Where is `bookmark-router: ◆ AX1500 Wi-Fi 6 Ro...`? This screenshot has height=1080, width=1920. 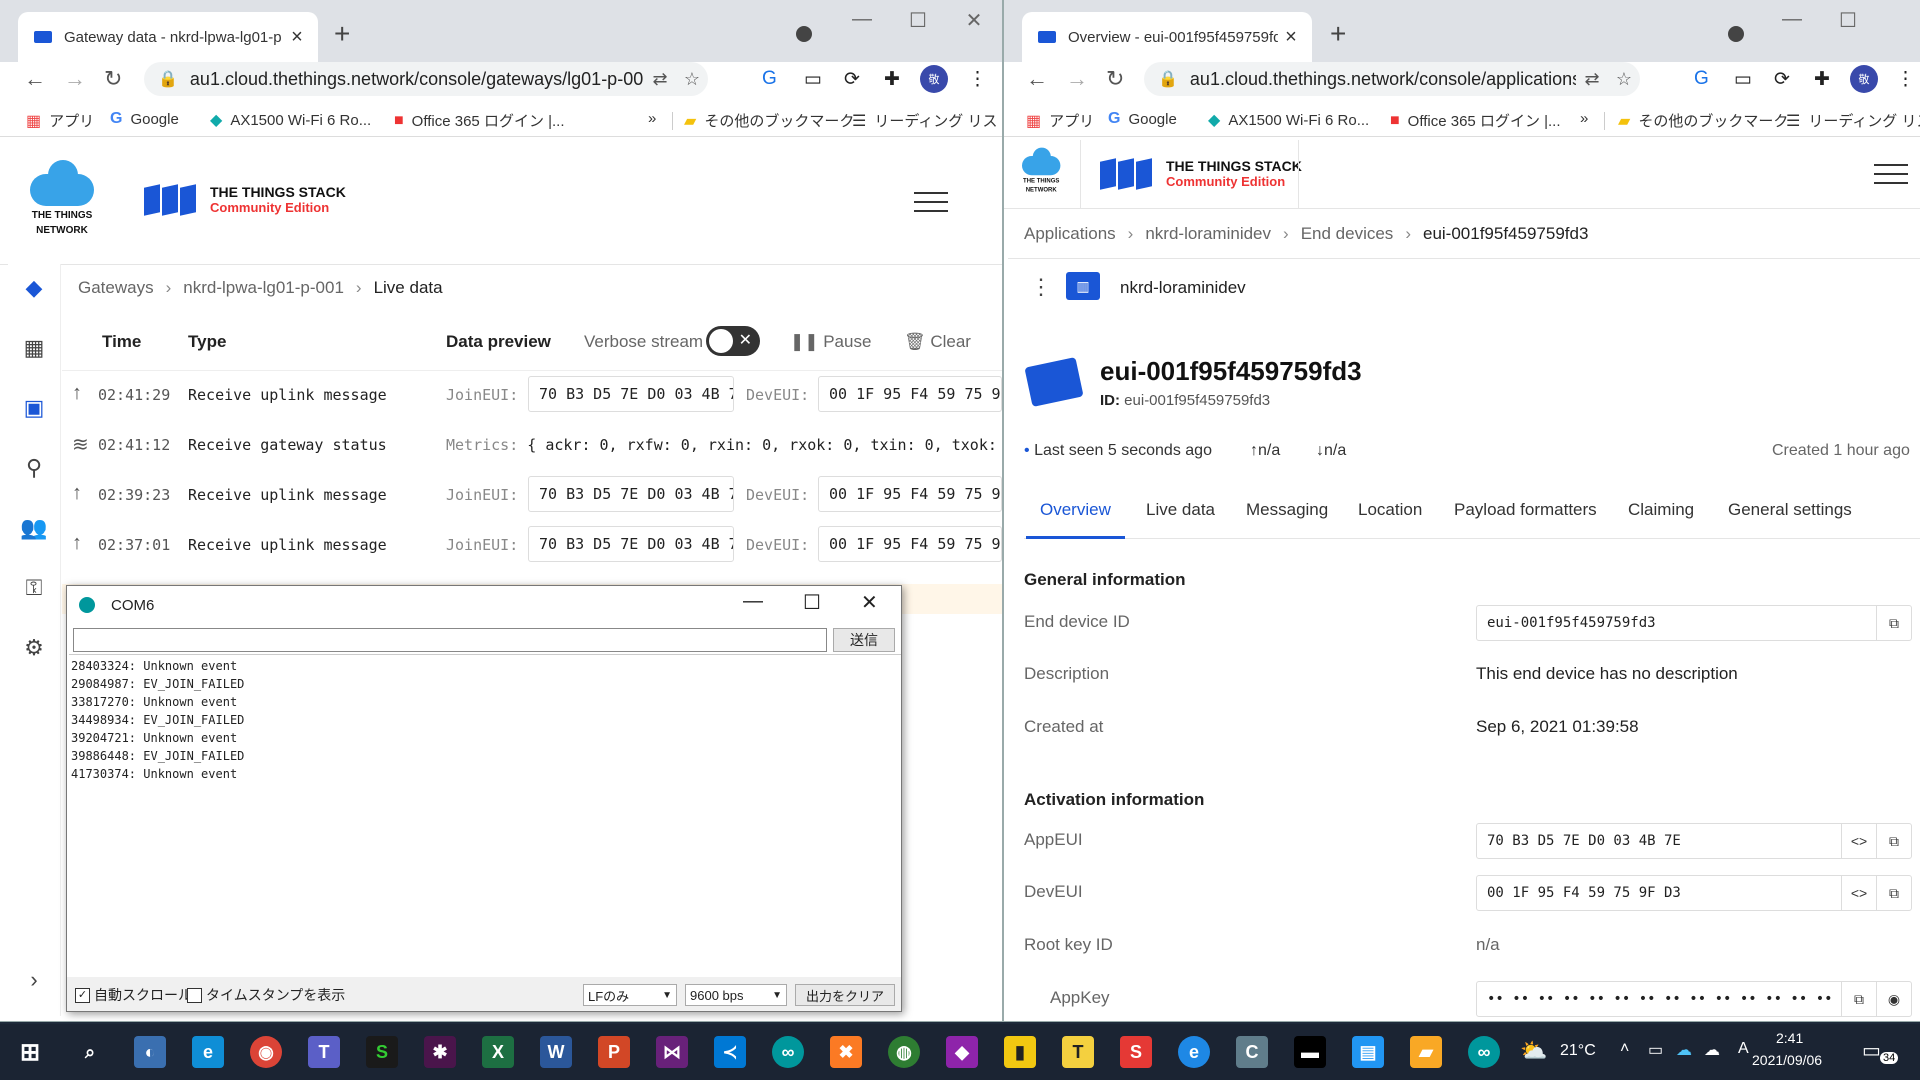
bookmark-router: ◆ AX1500 Wi-Fi 6 Ro... is located at coordinates (290, 120).